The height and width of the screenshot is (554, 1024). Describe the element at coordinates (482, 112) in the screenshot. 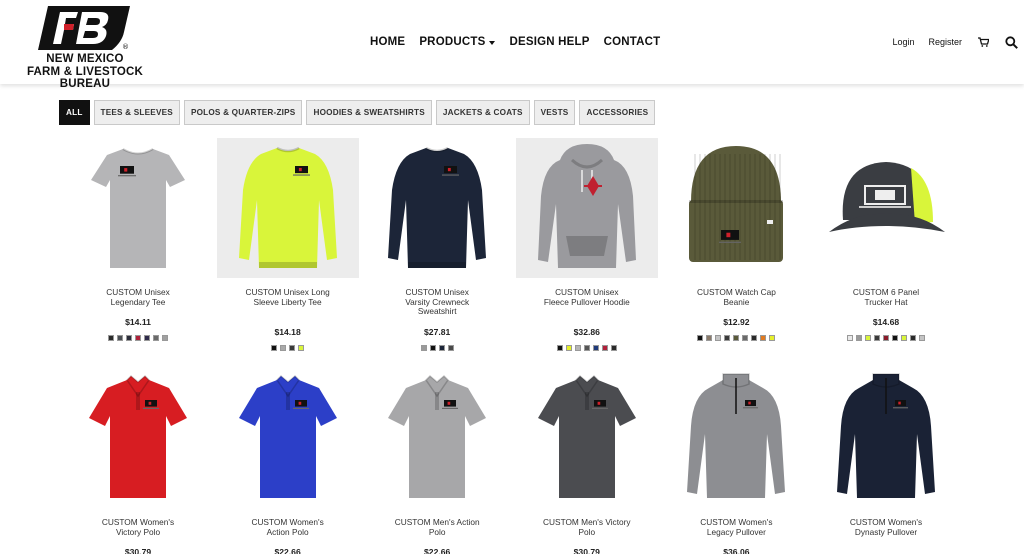

I see `filter-jackets-coats: JACKETS & COATS` at that location.